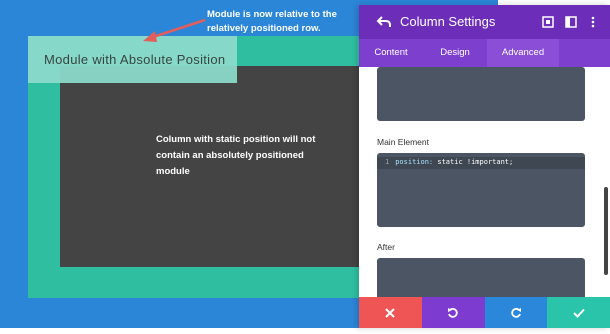 The width and height of the screenshot is (610, 334). I want to click on close-icon, so click(390, 312).